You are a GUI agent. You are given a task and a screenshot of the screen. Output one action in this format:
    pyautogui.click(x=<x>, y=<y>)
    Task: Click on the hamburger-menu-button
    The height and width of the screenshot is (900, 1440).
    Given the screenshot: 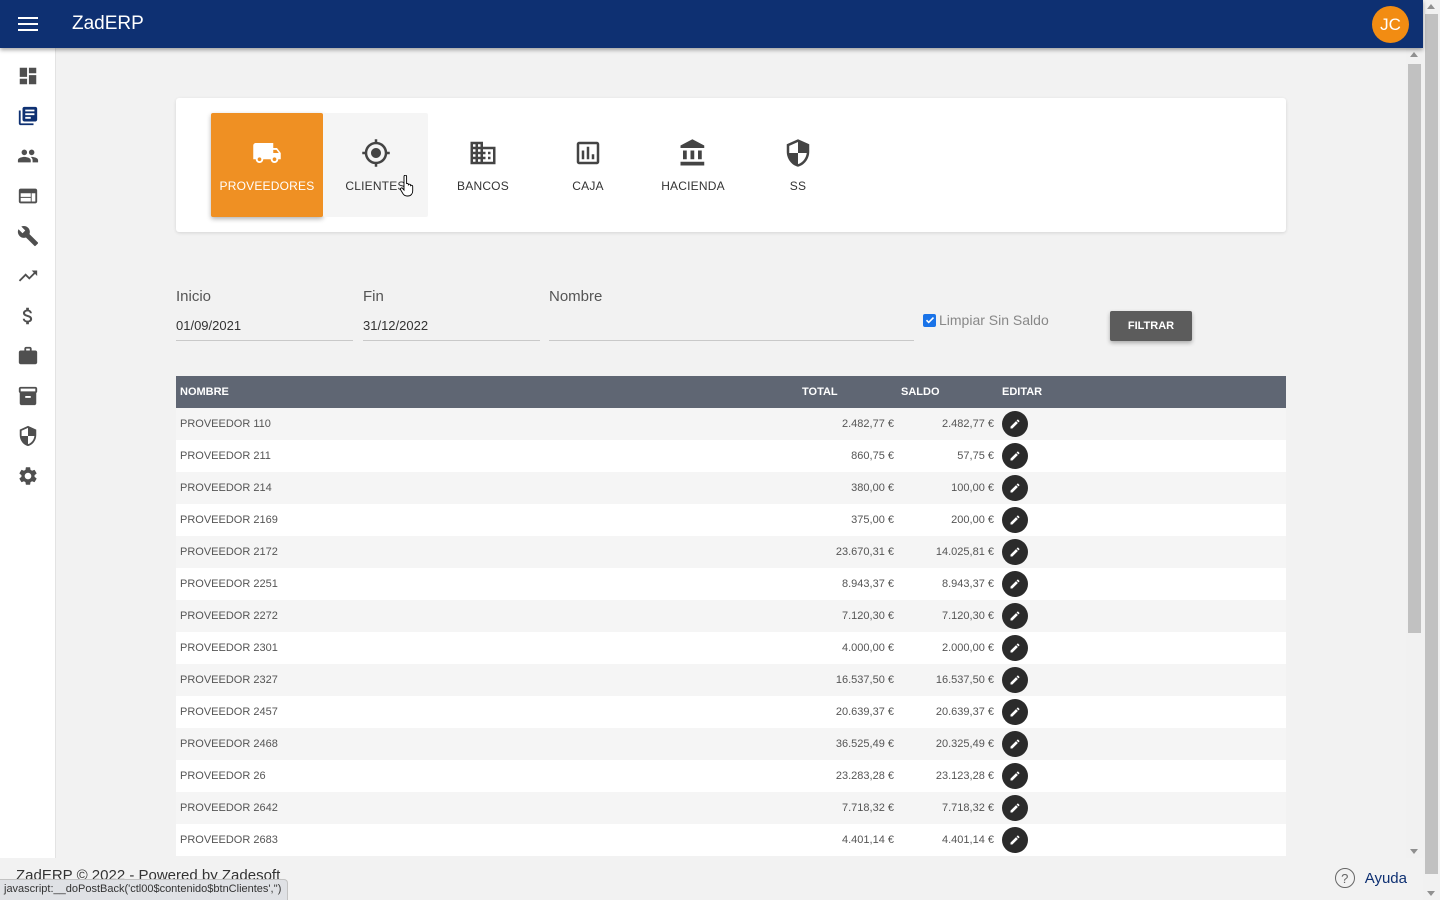 What is the action you would take?
    pyautogui.click(x=28, y=24)
    